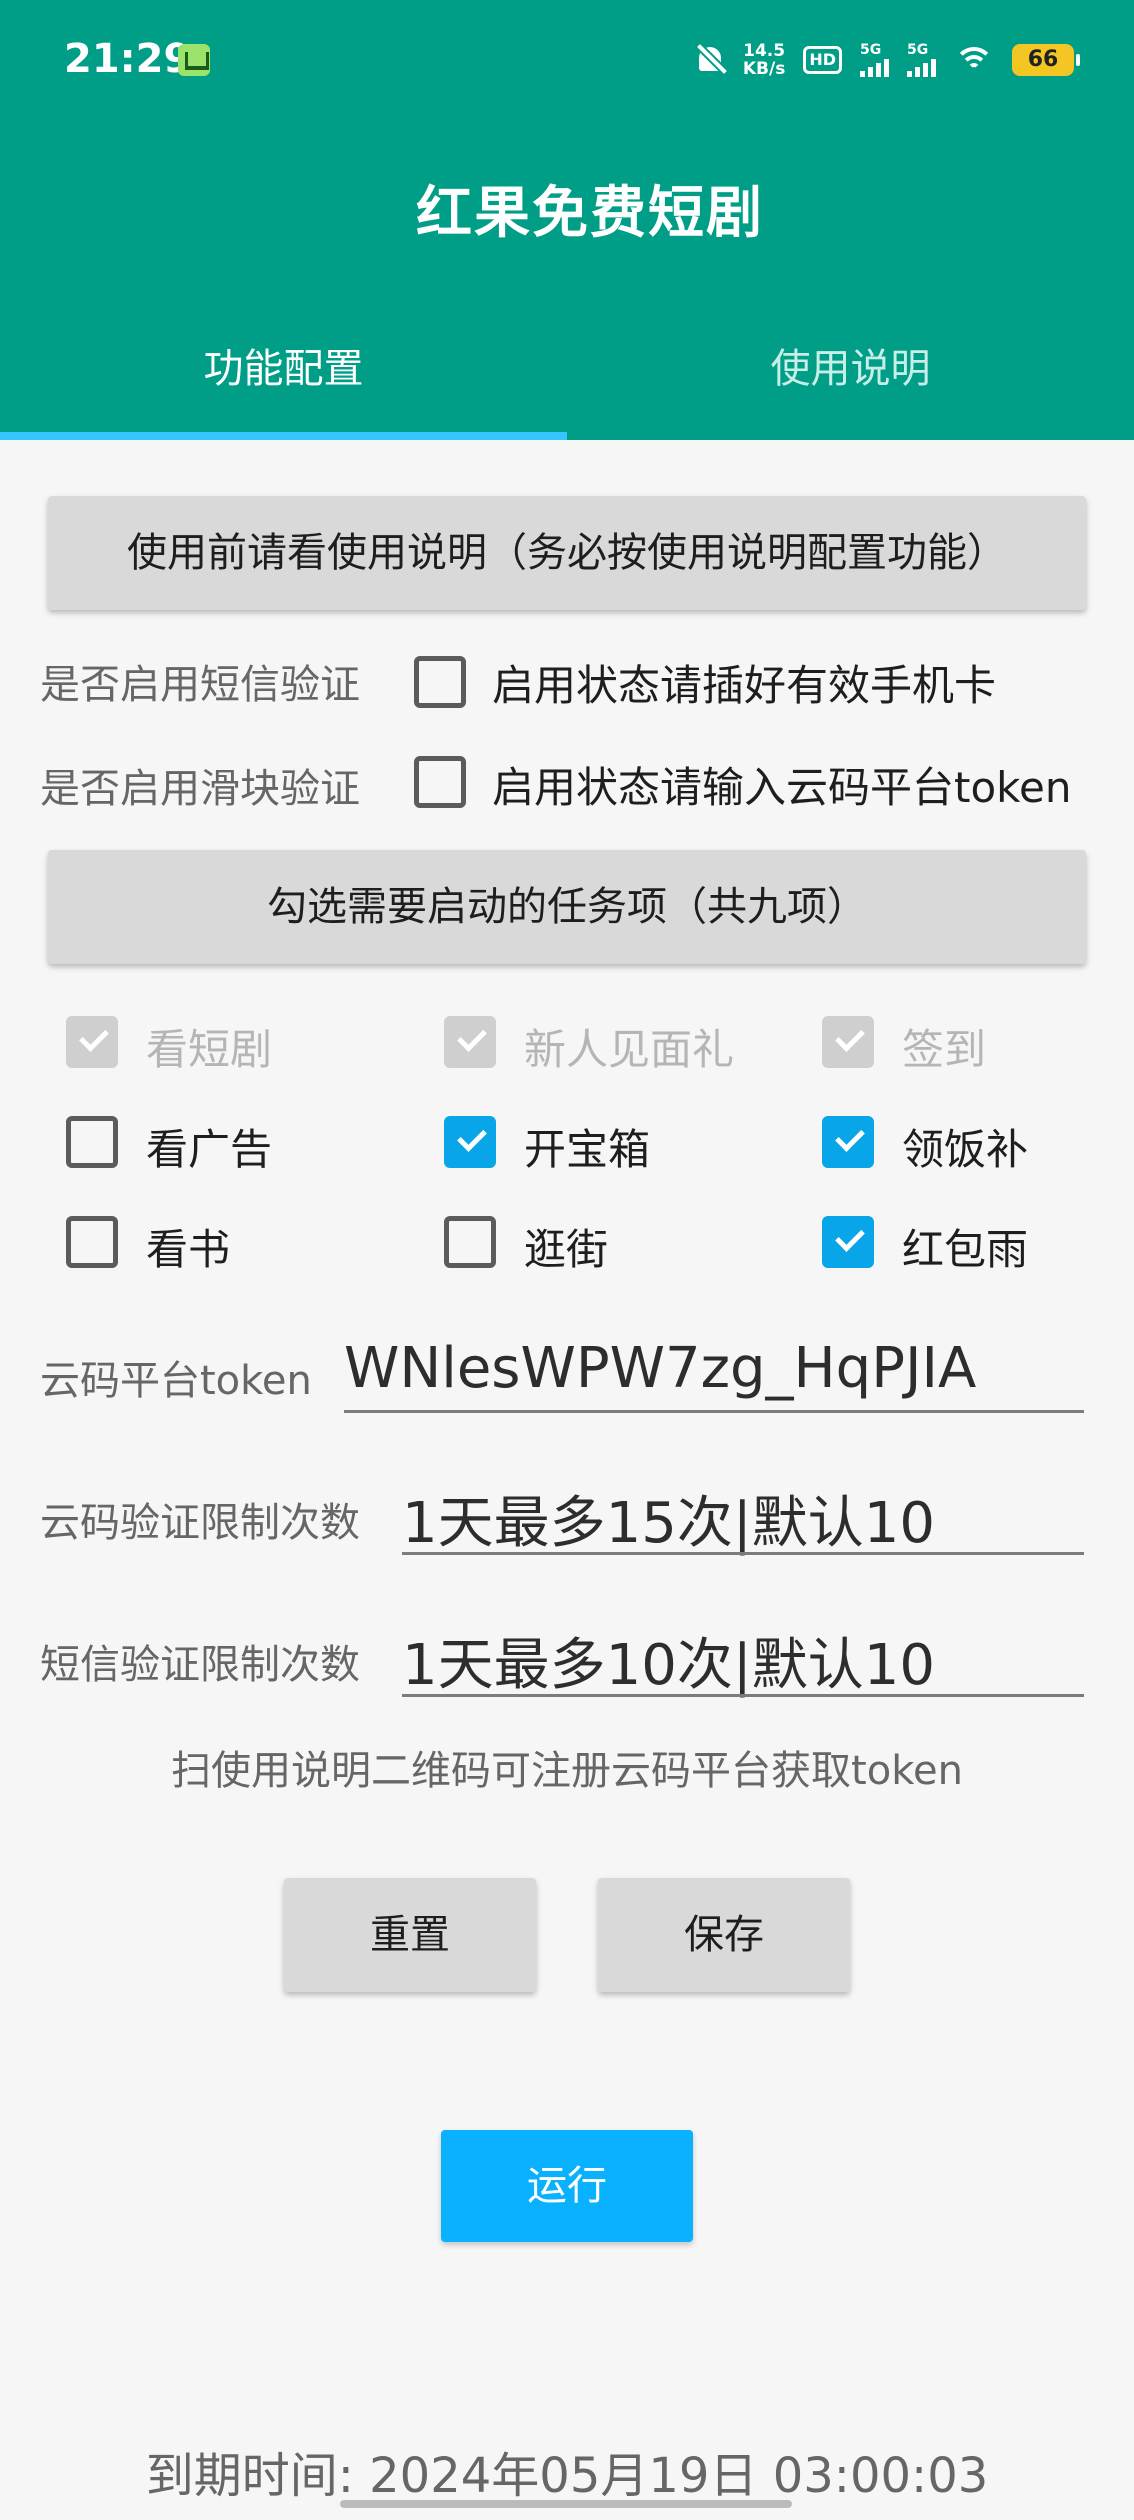  What do you see at coordinates (744, 682) in the screenshot?
I see `sms-verify-text: 启用状态请插好有效手机卡` at bounding box center [744, 682].